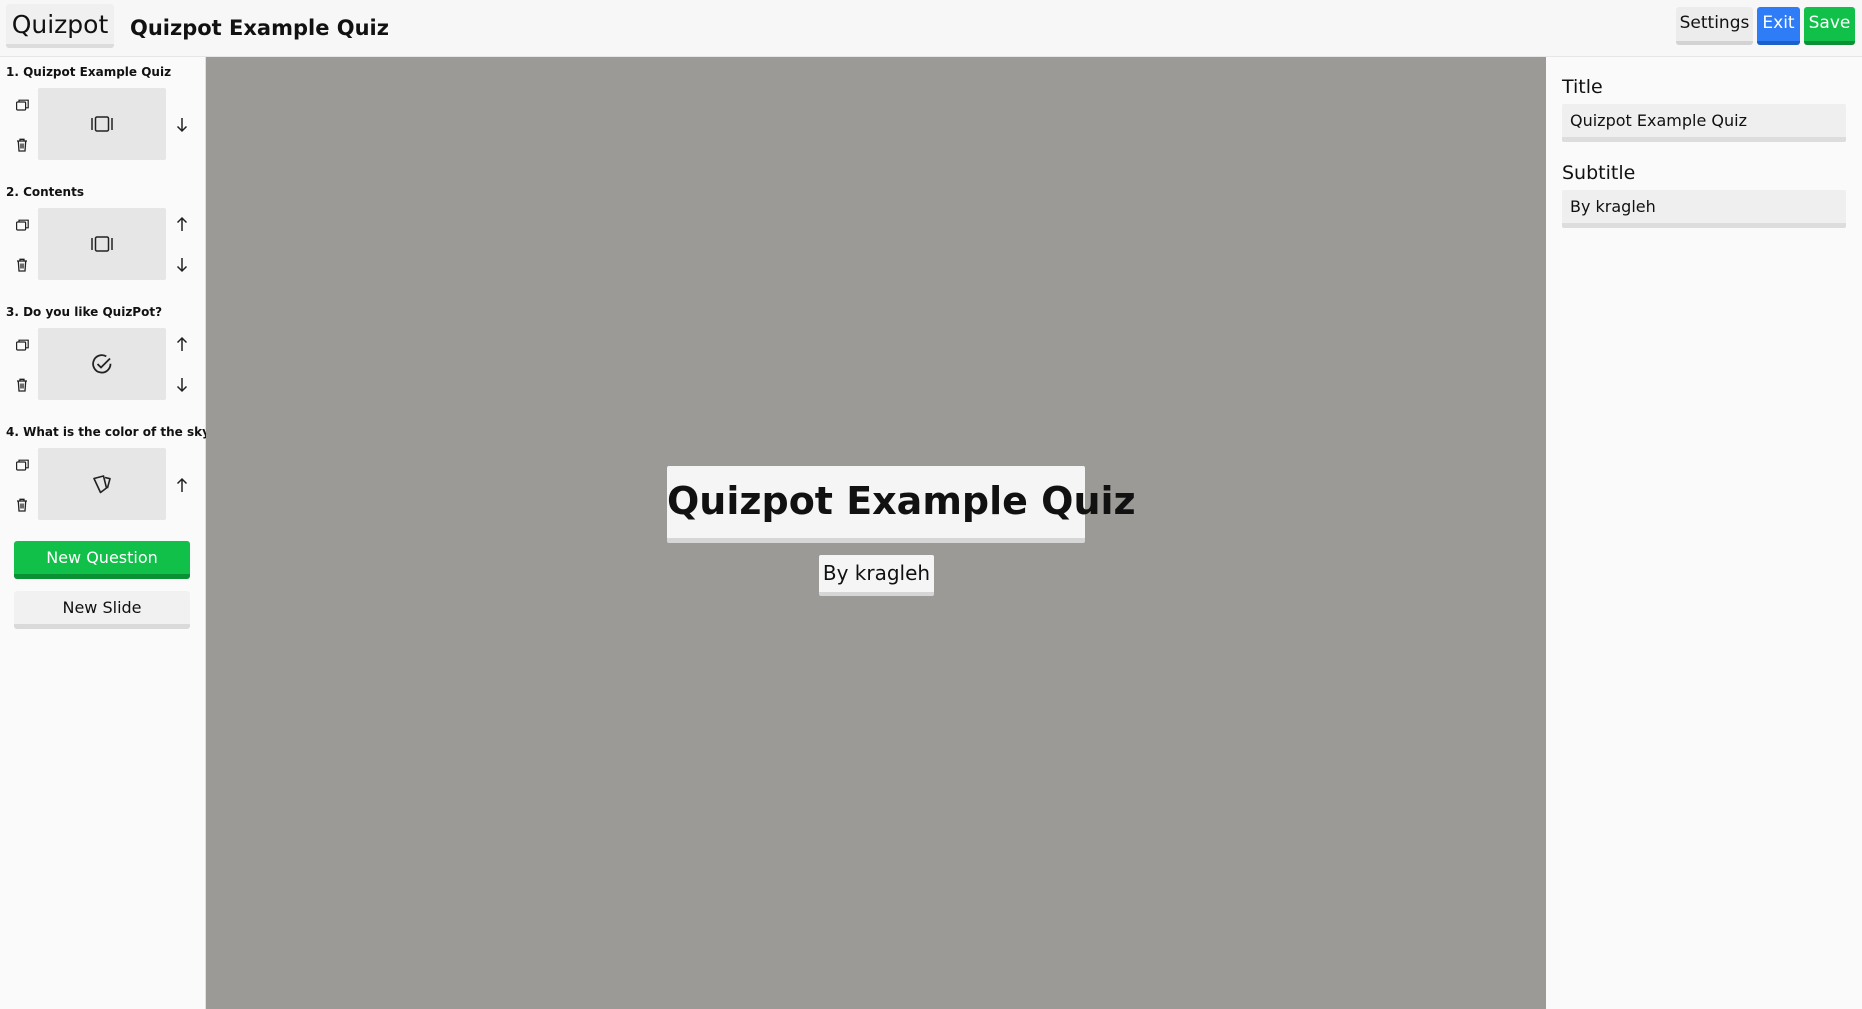 Image resolution: width=1862 pixels, height=1009 pixels. What do you see at coordinates (1778, 26) in the screenshot?
I see `exit-button: Exit` at bounding box center [1778, 26].